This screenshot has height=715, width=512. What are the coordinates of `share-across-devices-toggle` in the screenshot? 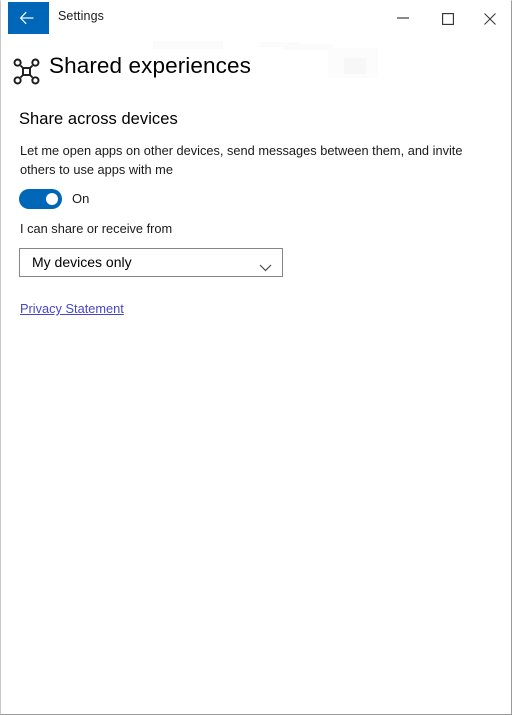 It's located at (40, 199).